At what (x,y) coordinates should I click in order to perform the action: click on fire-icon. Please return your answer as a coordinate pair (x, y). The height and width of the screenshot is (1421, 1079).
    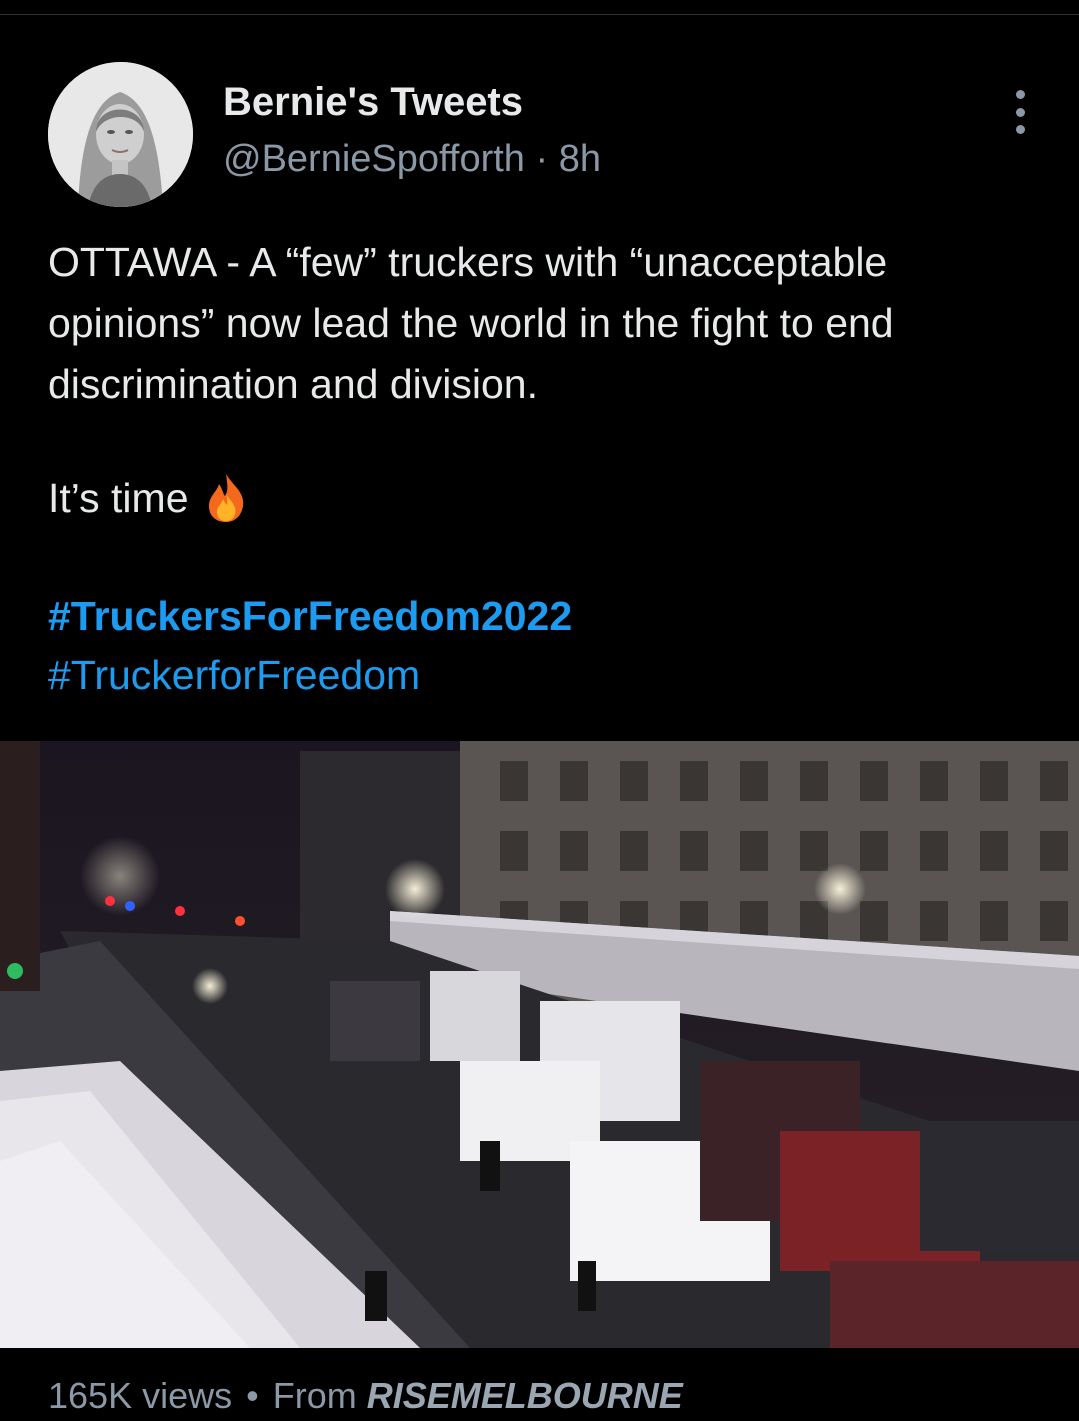
    Looking at the image, I should click on (225, 498).